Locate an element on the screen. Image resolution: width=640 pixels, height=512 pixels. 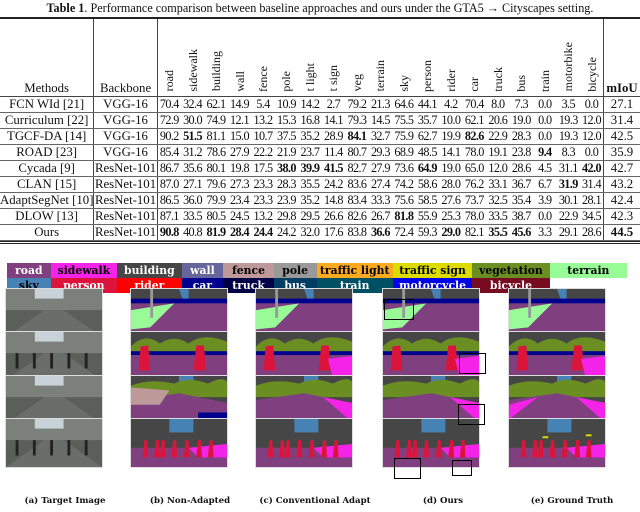
class-header-label: wall is located at coordinates (239, 81).